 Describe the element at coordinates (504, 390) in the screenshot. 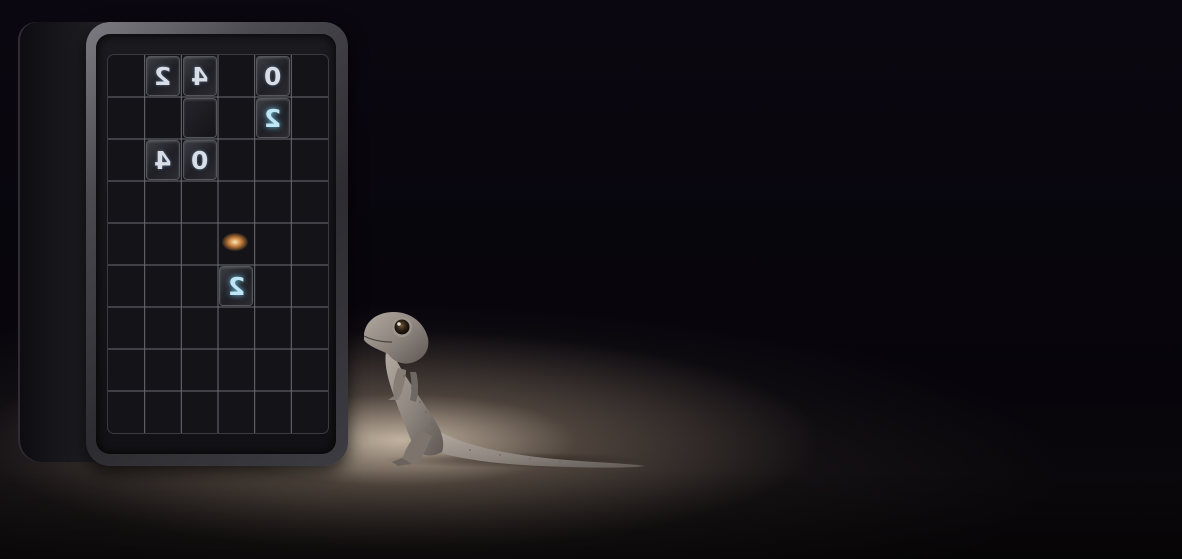

I see `gecko` at that location.